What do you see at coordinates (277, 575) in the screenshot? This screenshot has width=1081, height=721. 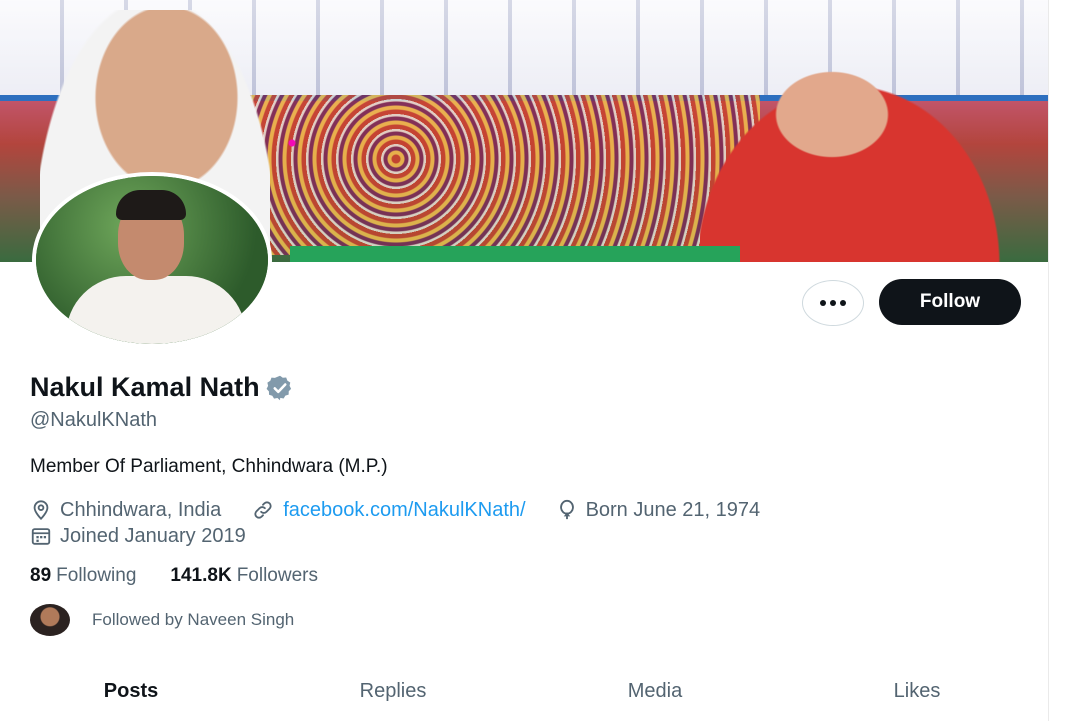 I see `followers-label: Followers` at bounding box center [277, 575].